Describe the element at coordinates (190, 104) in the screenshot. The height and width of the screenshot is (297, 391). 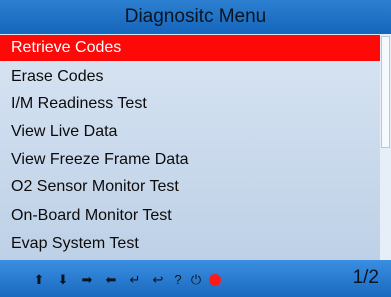
I see `menu-item-im-readiness-test: I/M Readiness Test` at that location.